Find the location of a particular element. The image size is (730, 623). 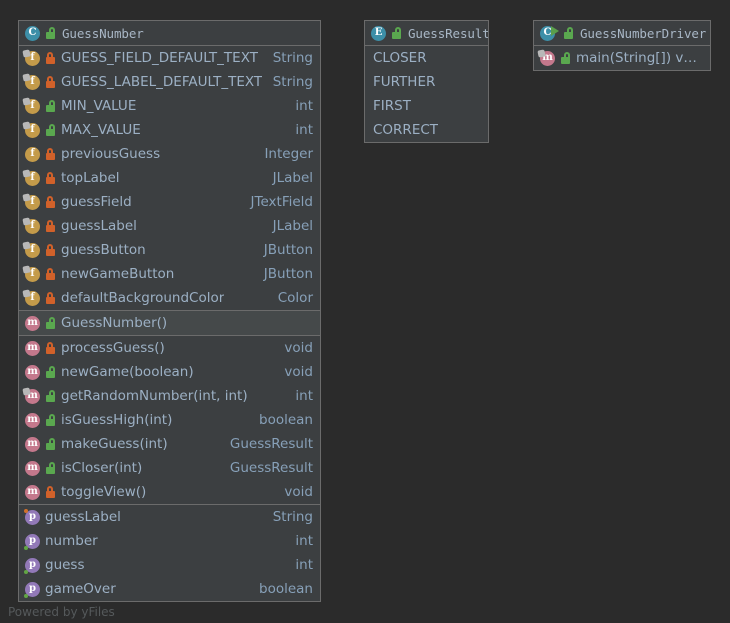

field-row: f MAX_VALUE int is located at coordinates (169, 130).